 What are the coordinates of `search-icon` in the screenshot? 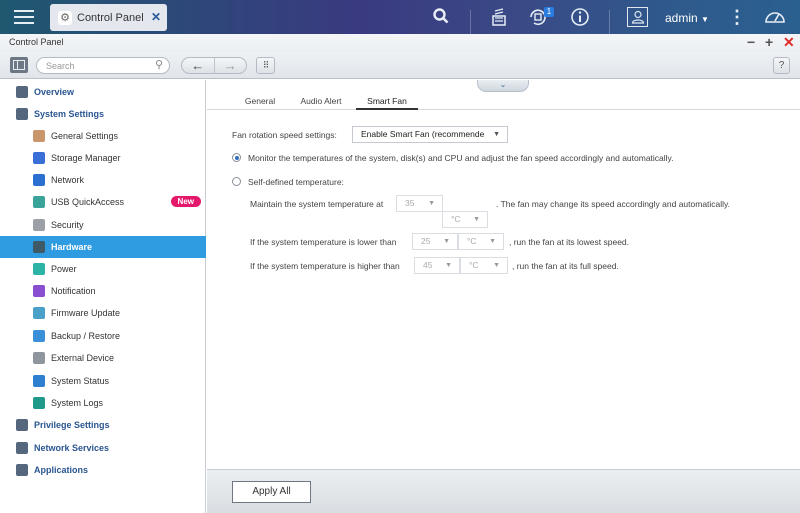 It's located at (441, 18).